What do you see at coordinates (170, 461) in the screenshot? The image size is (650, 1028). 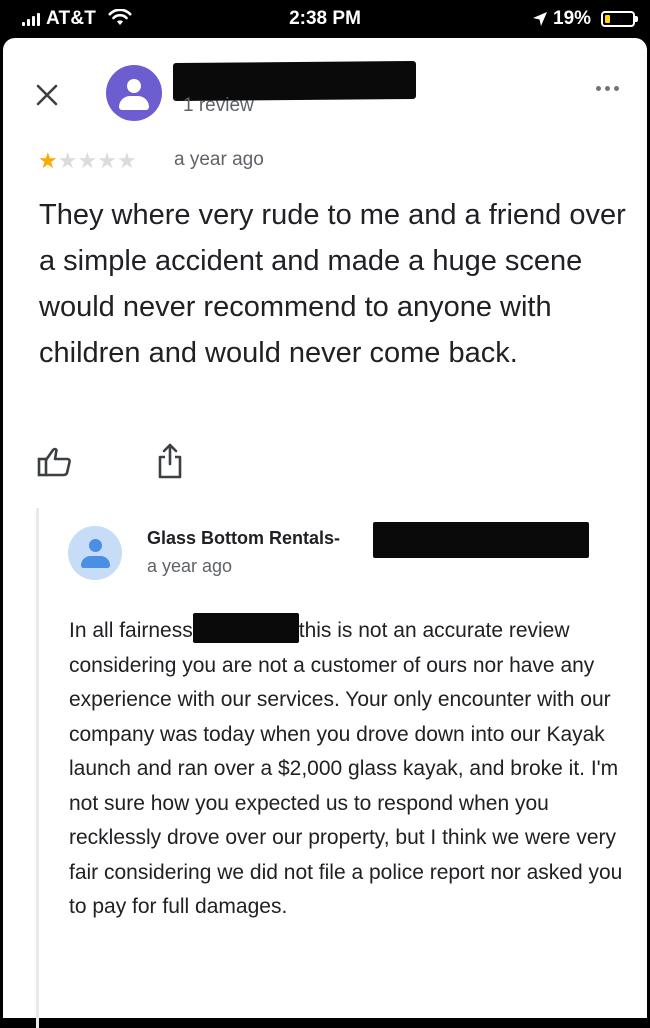 I see `share-icon` at bounding box center [170, 461].